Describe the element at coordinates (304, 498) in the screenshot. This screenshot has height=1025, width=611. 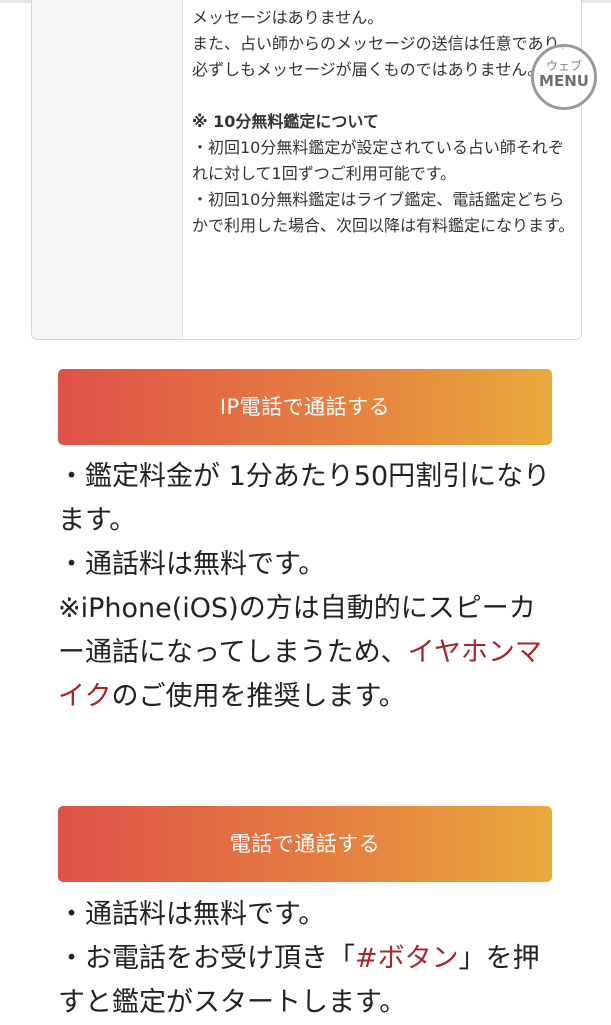
I see `ip-call-discount-text: ・鑑定料金が 1分あたり50円割引になります。` at that location.